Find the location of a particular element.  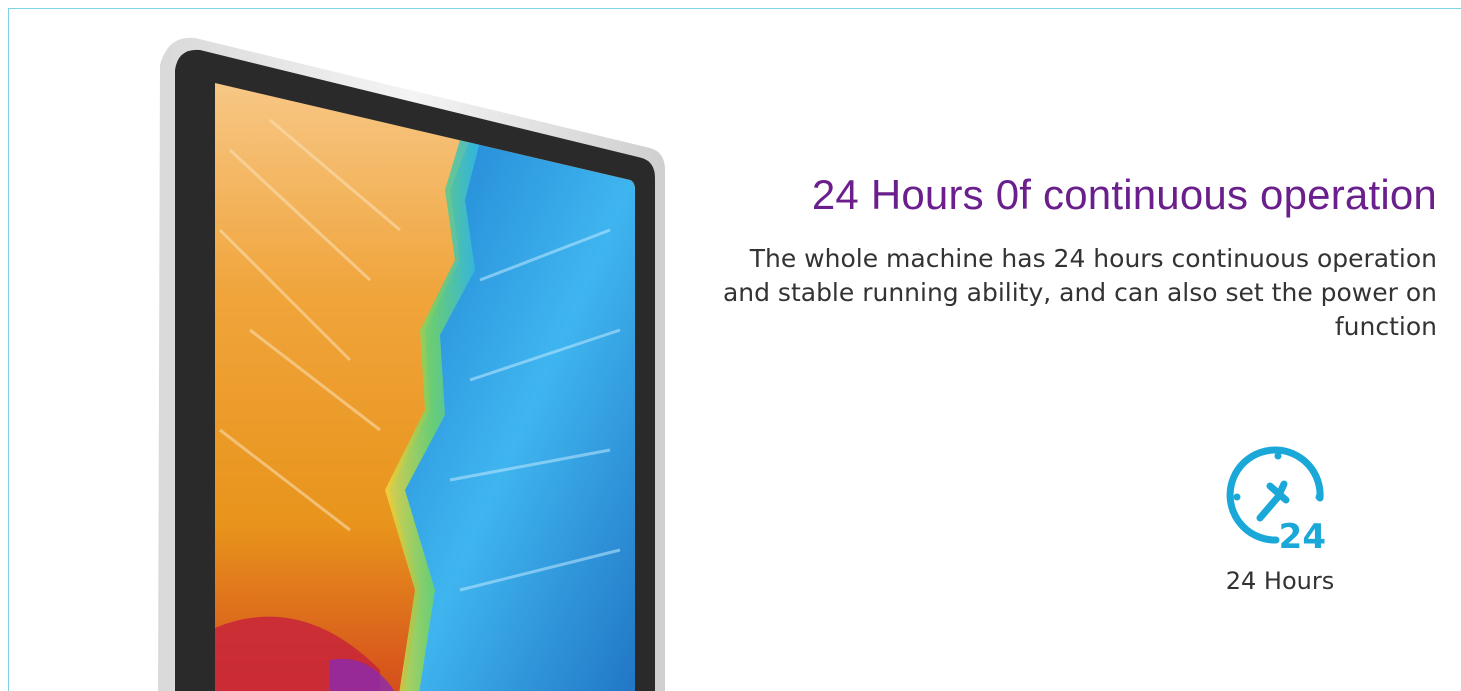

headline: 24 Hours 0f continuous operation is located at coordinates (1124, 194).